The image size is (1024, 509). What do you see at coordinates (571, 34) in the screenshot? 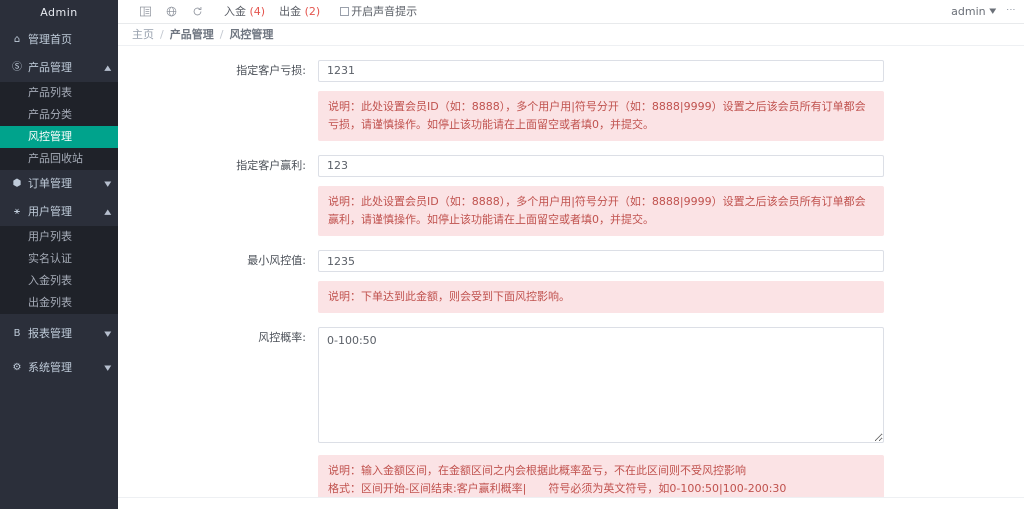
I see `breadcrumb: 主页 / 产品管理 / 风控管理` at bounding box center [571, 34].